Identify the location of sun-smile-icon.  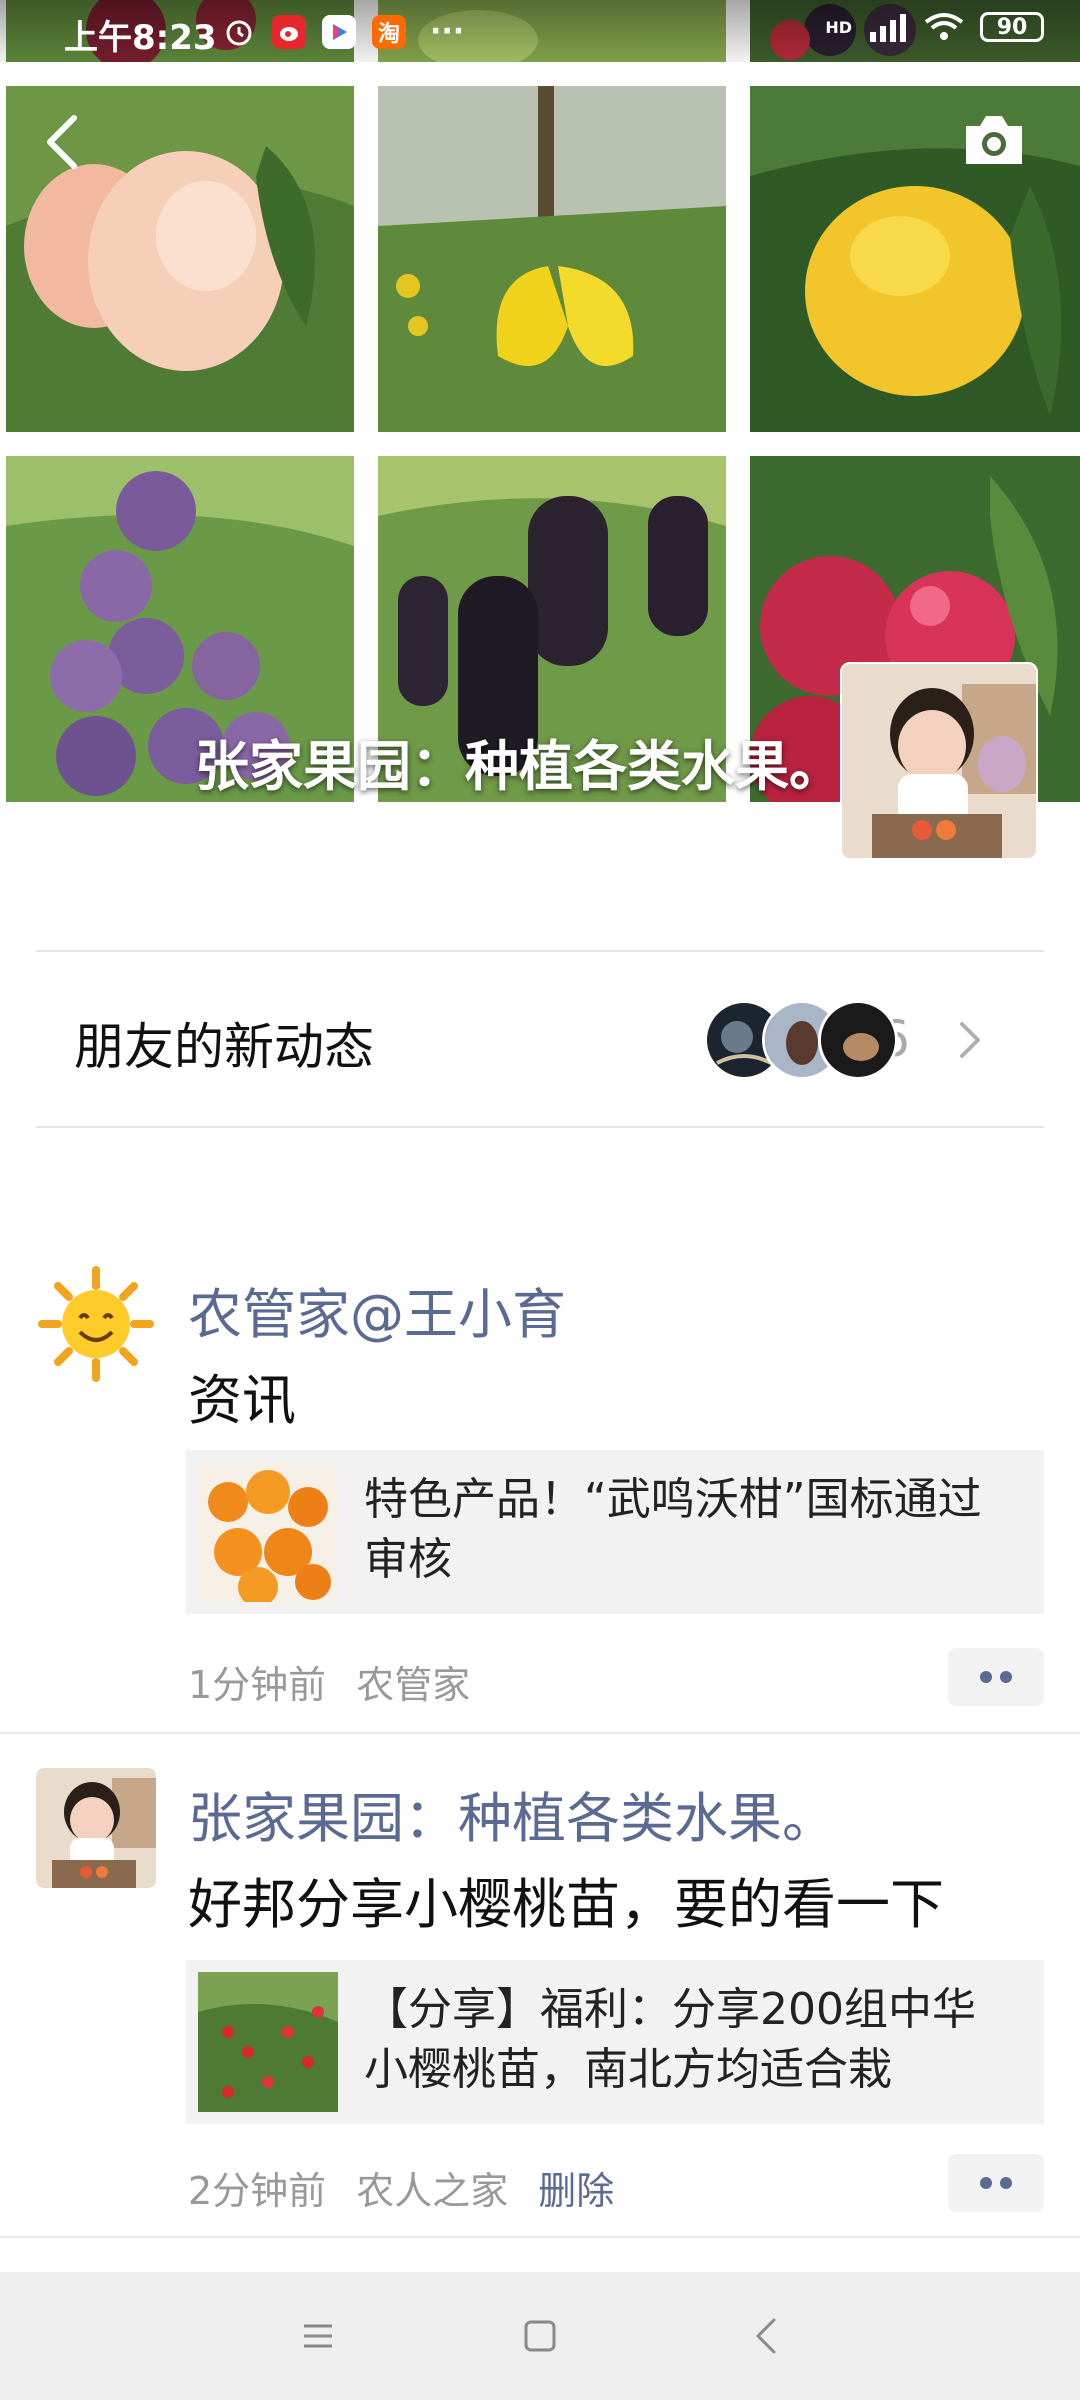
(96, 1324).